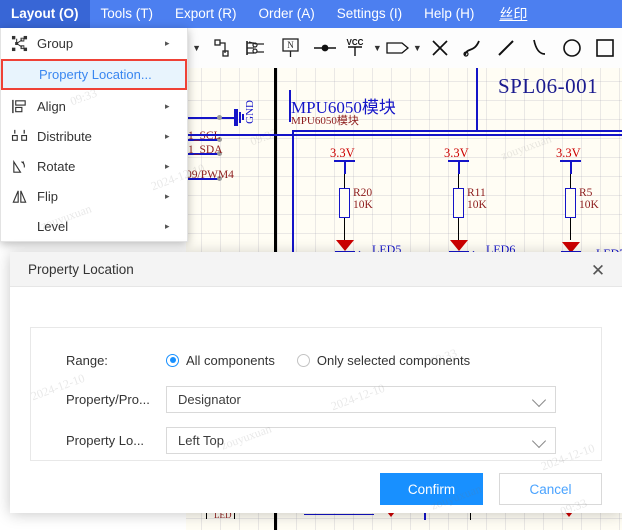  I want to click on resistor-r5-designator: R5, so click(586, 193).